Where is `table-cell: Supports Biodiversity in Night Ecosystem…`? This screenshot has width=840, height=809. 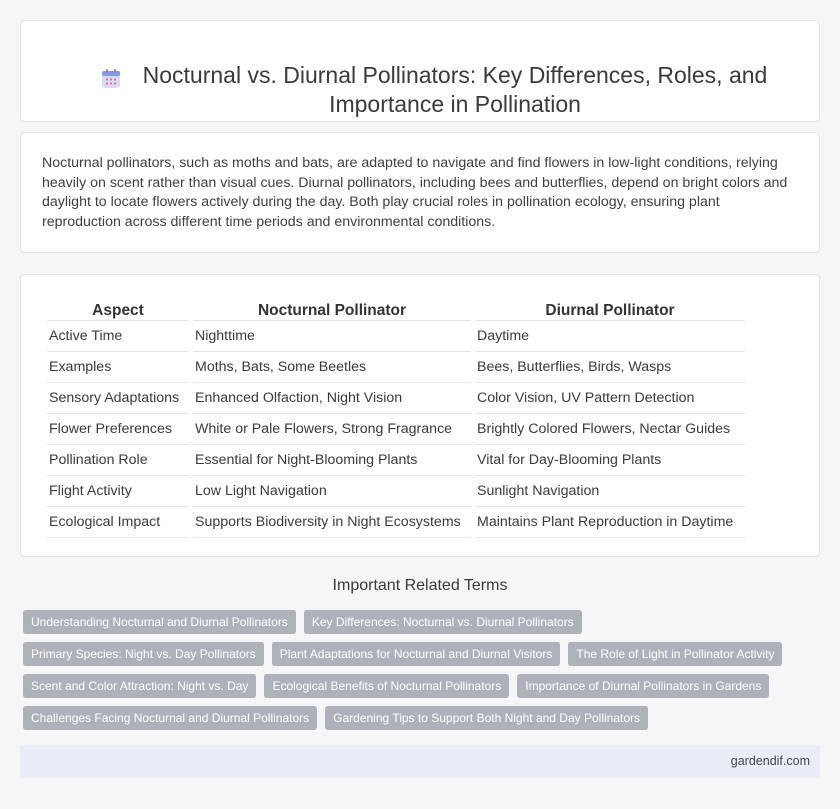 table-cell: Supports Biodiversity in Night Ecosystem… is located at coordinates (332, 522).